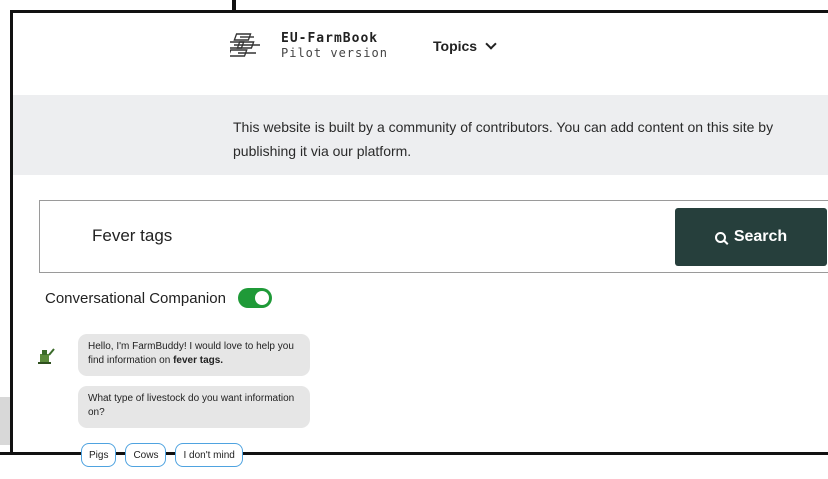 The image size is (828, 479). I want to click on search-icon, so click(720, 237).